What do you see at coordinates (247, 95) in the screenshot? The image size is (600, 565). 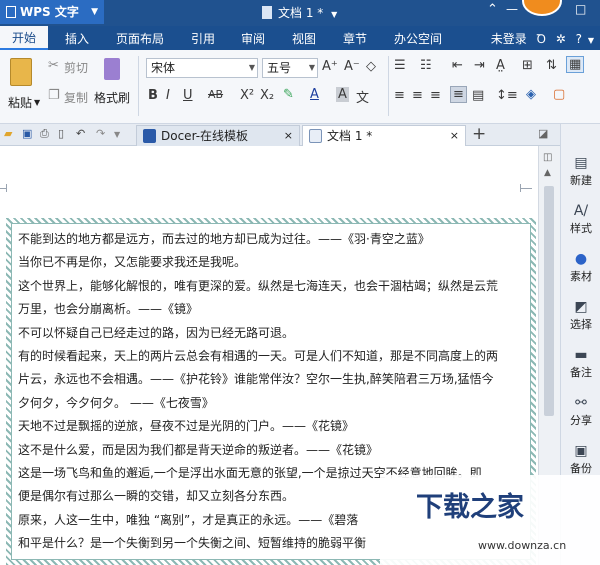 I see `superscript-icon: X²` at bounding box center [247, 95].